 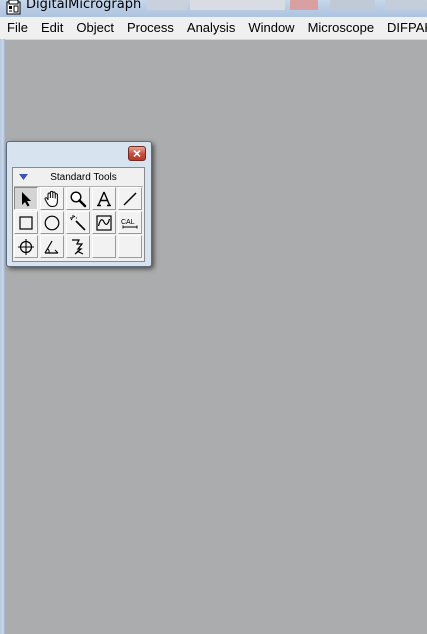 I want to click on hand-pan-icon, so click(x=51, y=198).